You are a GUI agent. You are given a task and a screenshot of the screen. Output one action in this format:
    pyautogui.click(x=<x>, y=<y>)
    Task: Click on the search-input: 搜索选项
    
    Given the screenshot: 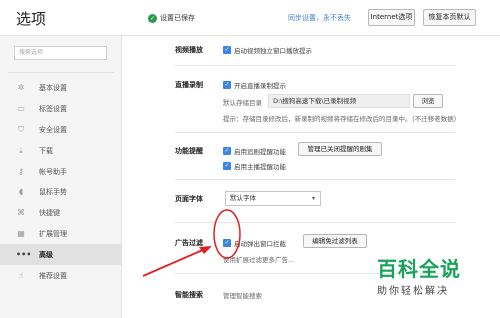 What is the action you would take?
    pyautogui.click(x=60, y=53)
    